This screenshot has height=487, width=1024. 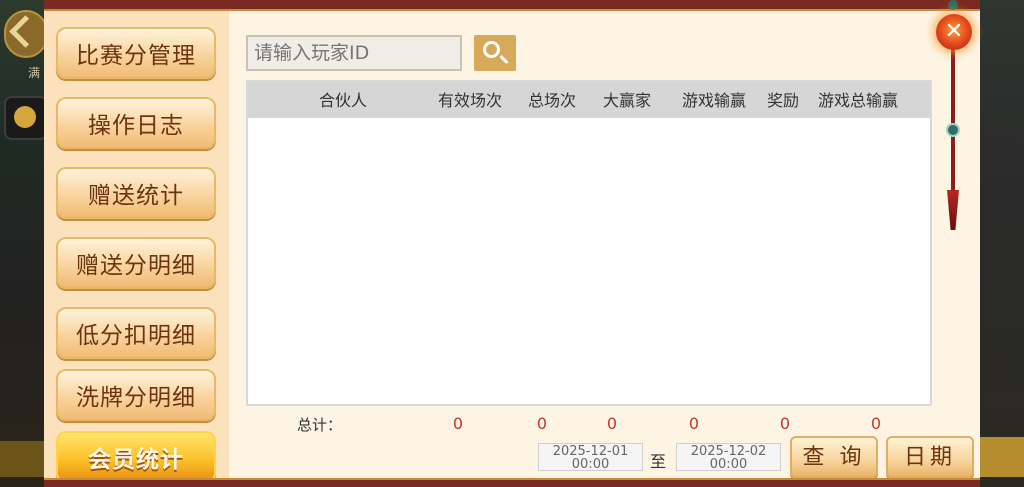 What do you see at coordinates (136, 395) in the screenshot?
I see `sidebar-item-shuffle-score-details: 洗牌分明细` at bounding box center [136, 395].